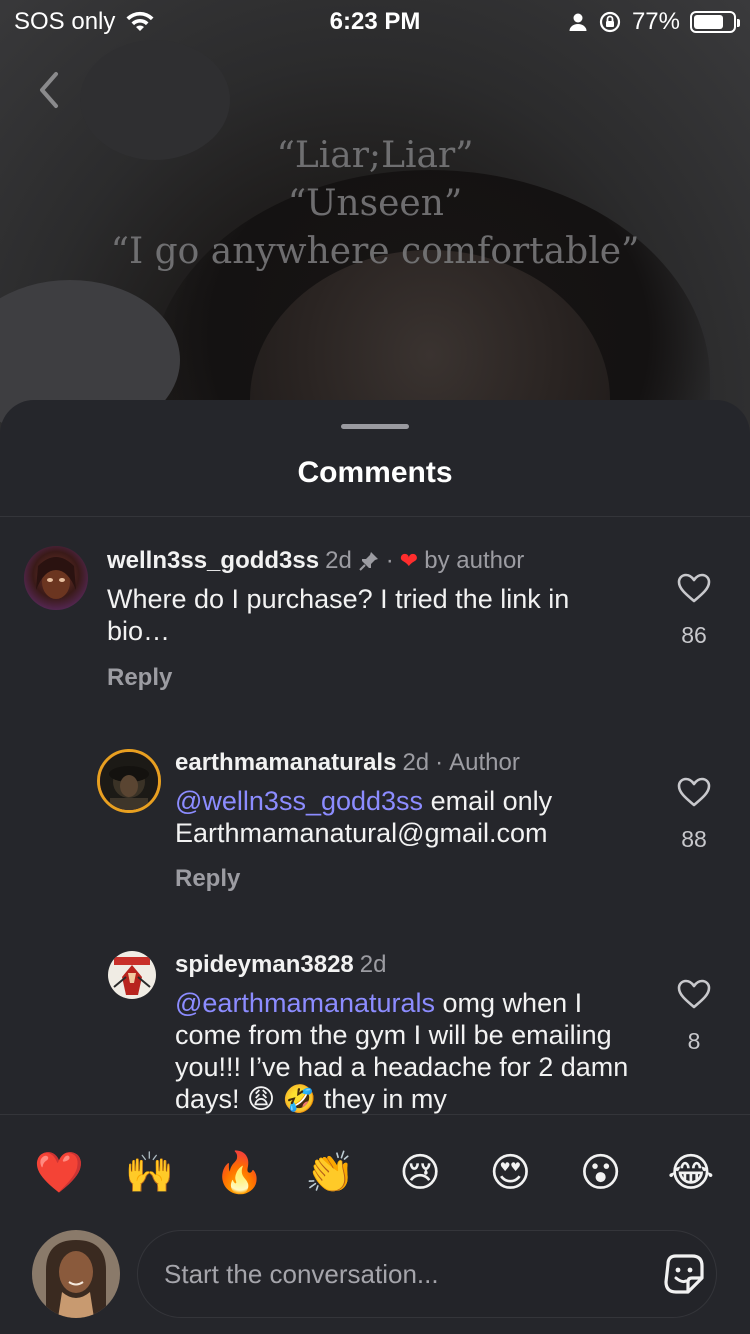 The height and width of the screenshot is (1334, 750). What do you see at coordinates (715, 22) in the screenshot?
I see `battery-icon` at bounding box center [715, 22].